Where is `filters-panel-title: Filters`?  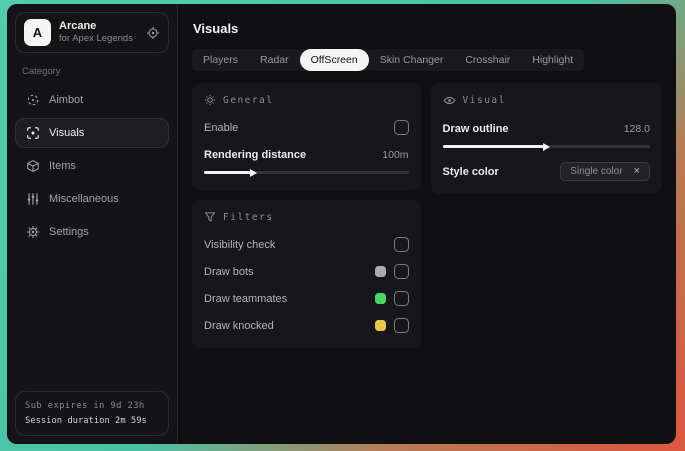 filters-panel-title: Filters is located at coordinates (248, 217).